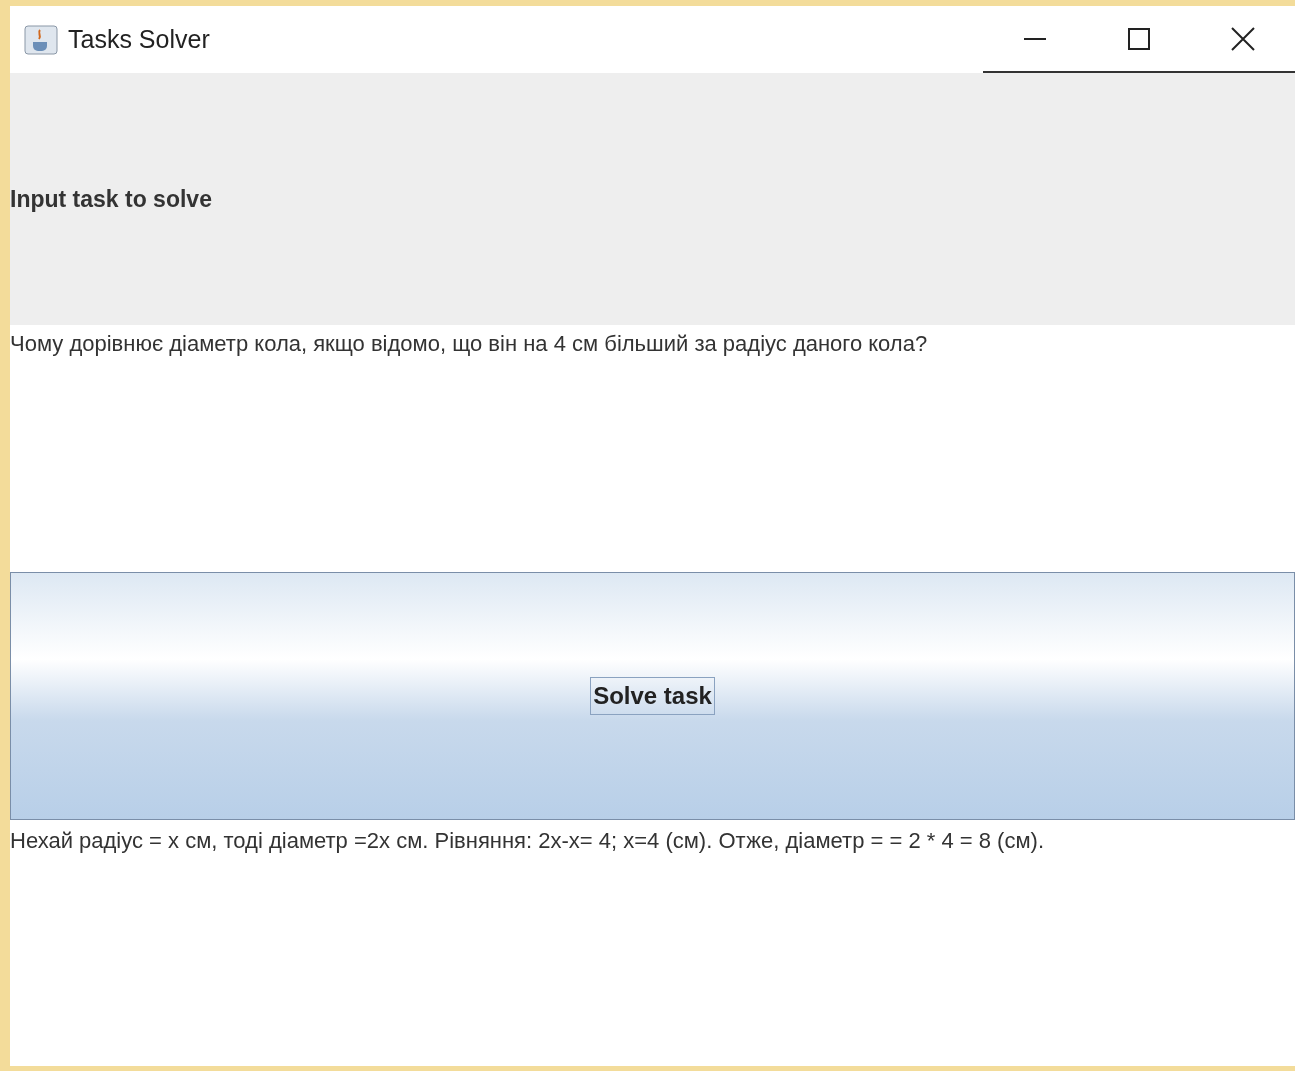 The width and height of the screenshot is (1295, 1071). Describe the element at coordinates (1139, 39) in the screenshot. I see `maximize-icon` at that location.